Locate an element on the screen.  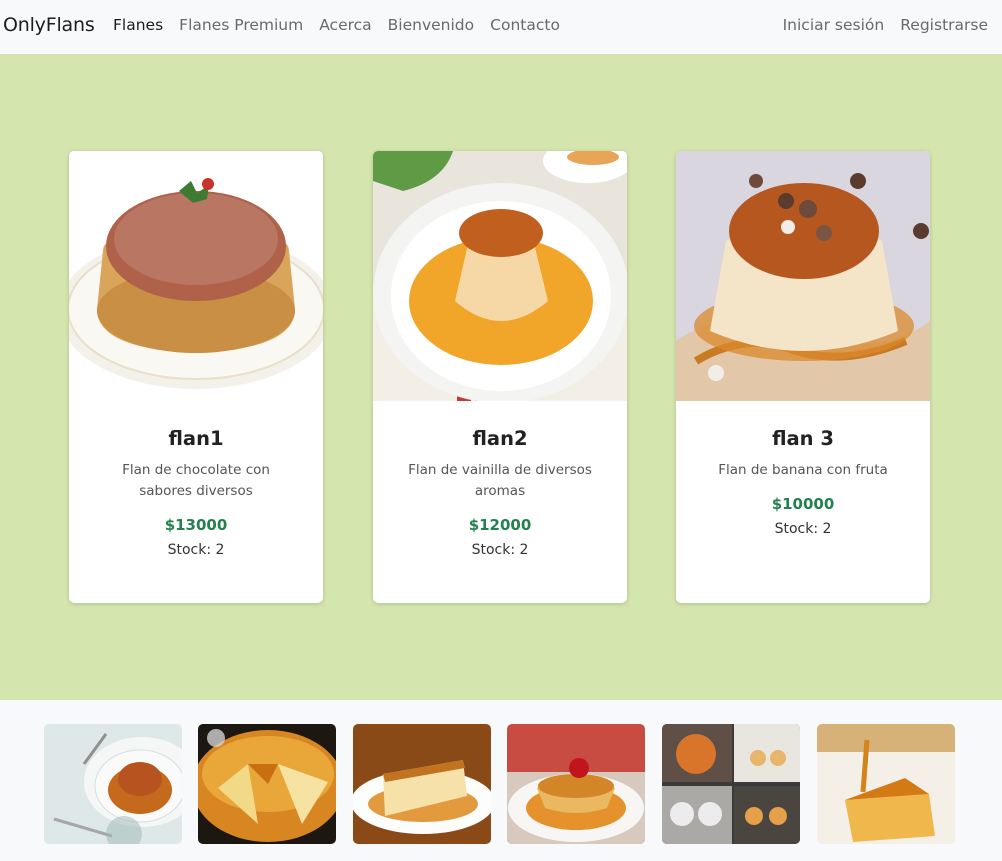
card-title: flan2 is located at coordinates (500, 438).